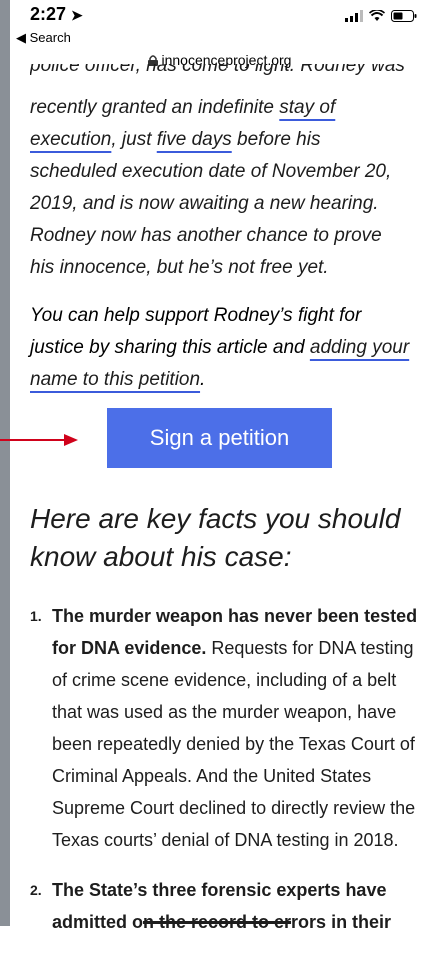 The height and width of the screenshot is (956, 429). I want to click on wifi-icon, so click(377, 15).